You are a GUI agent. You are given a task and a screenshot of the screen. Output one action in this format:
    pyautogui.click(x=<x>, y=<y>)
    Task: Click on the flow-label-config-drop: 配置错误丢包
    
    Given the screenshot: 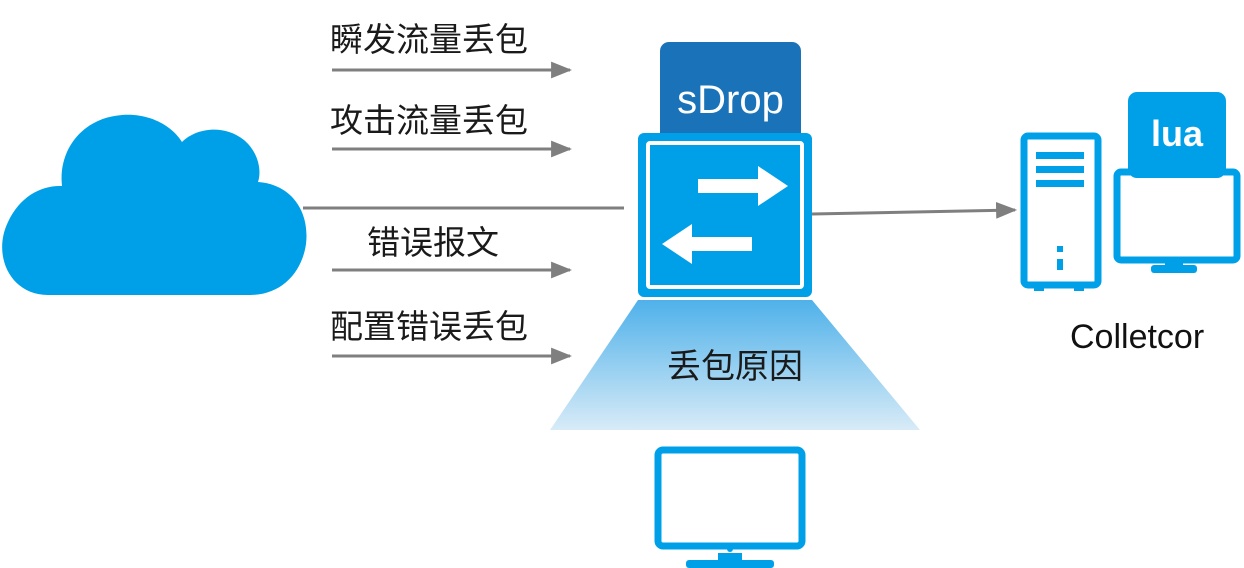 What is the action you would take?
    pyautogui.click(x=429, y=326)
    